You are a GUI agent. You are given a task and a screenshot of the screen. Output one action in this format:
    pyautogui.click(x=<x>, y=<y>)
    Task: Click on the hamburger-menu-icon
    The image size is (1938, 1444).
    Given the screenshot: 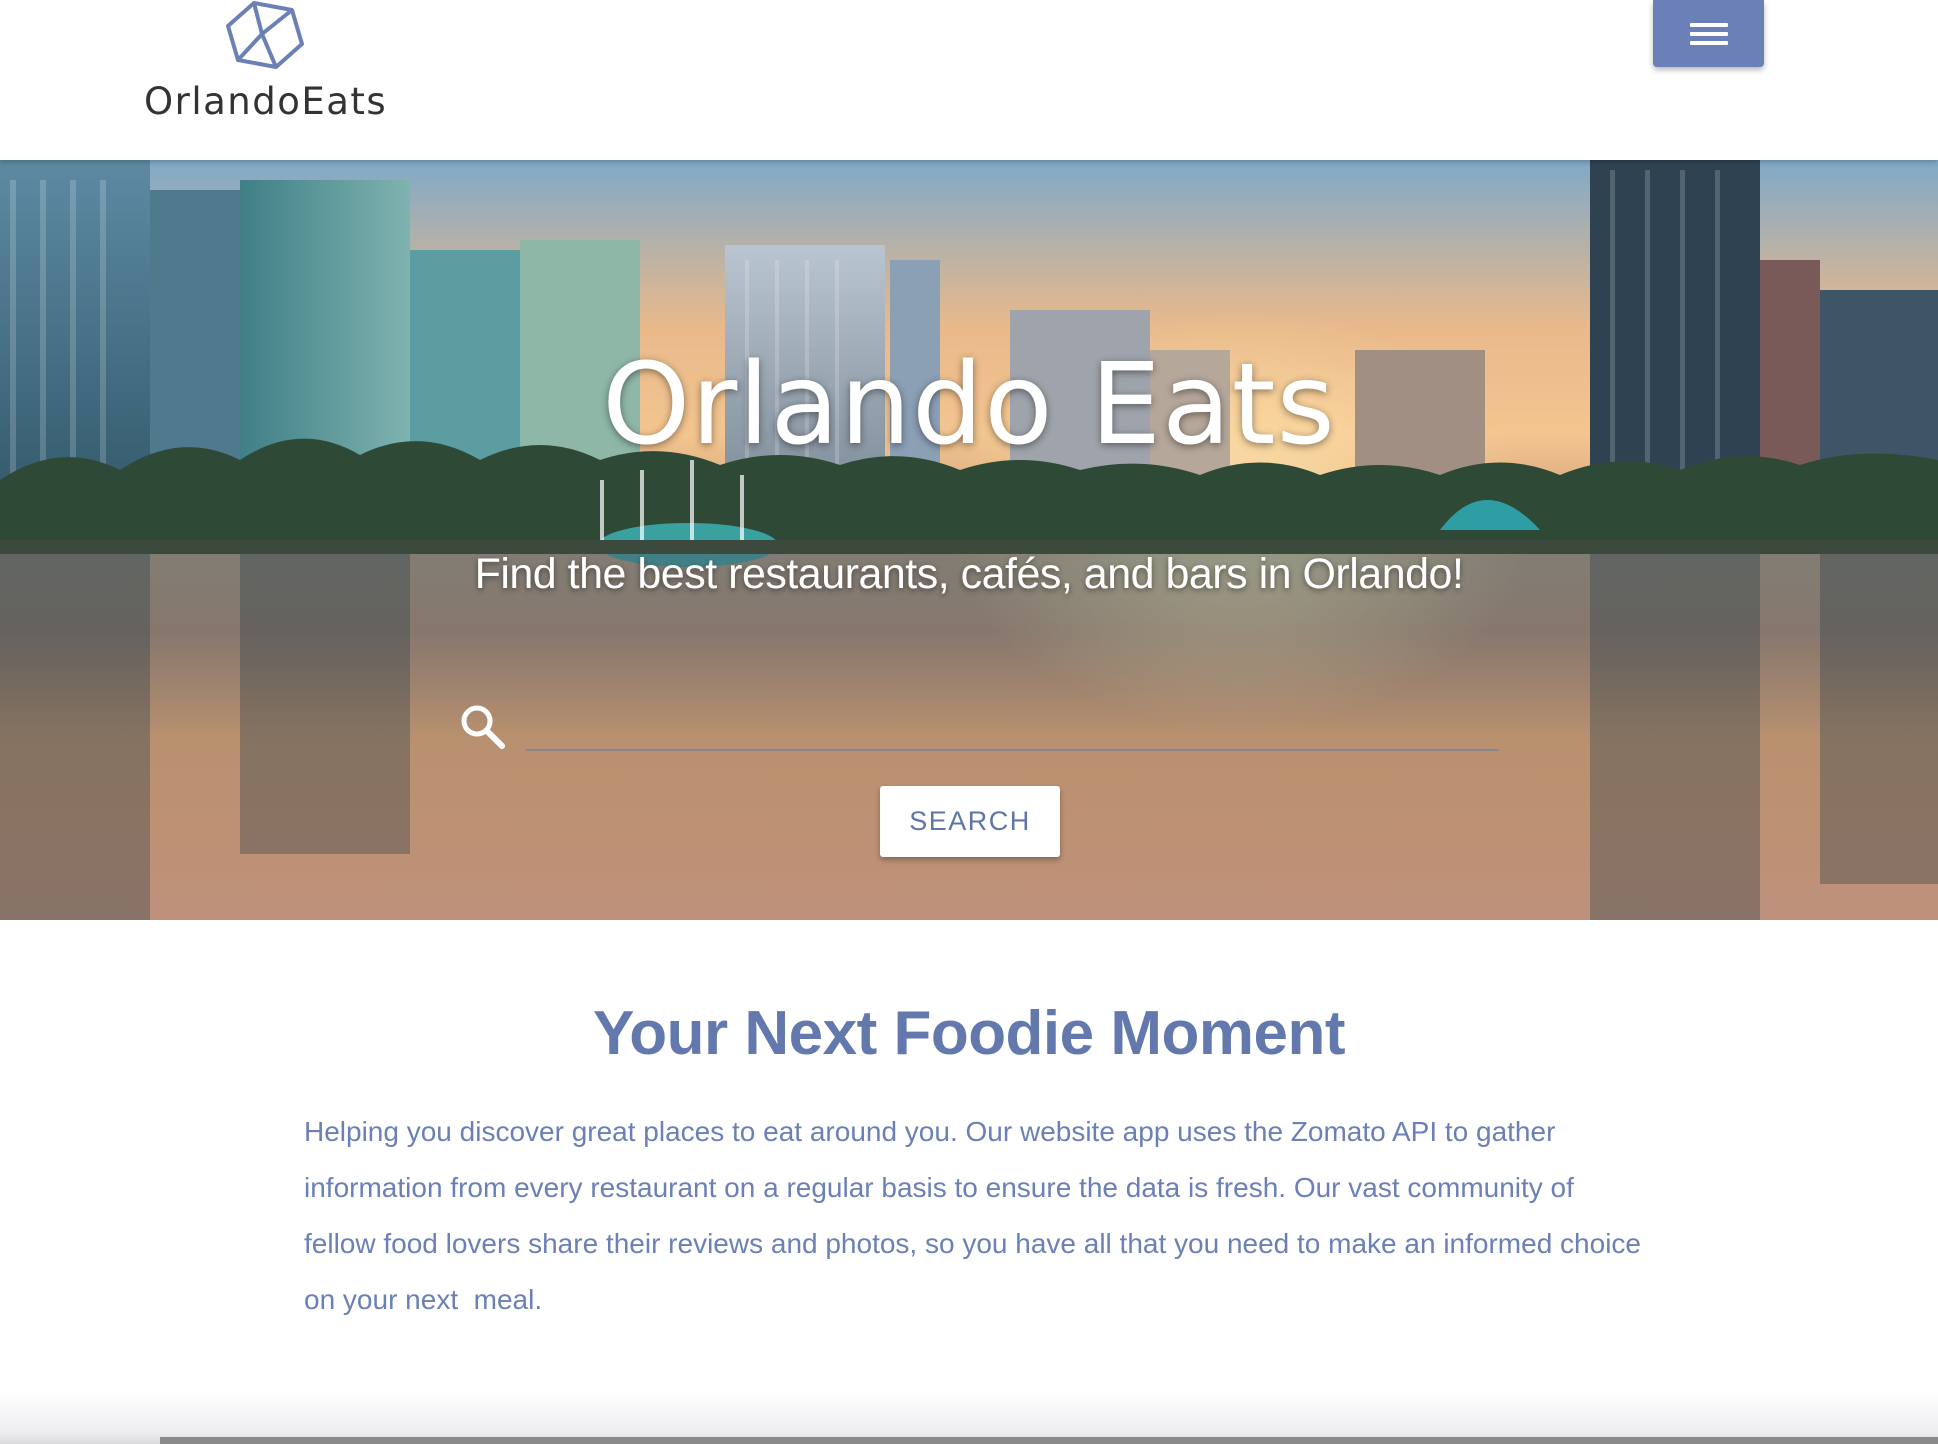 What is the action you would take?
    pyautogui.click(x=1708, y=34)
    